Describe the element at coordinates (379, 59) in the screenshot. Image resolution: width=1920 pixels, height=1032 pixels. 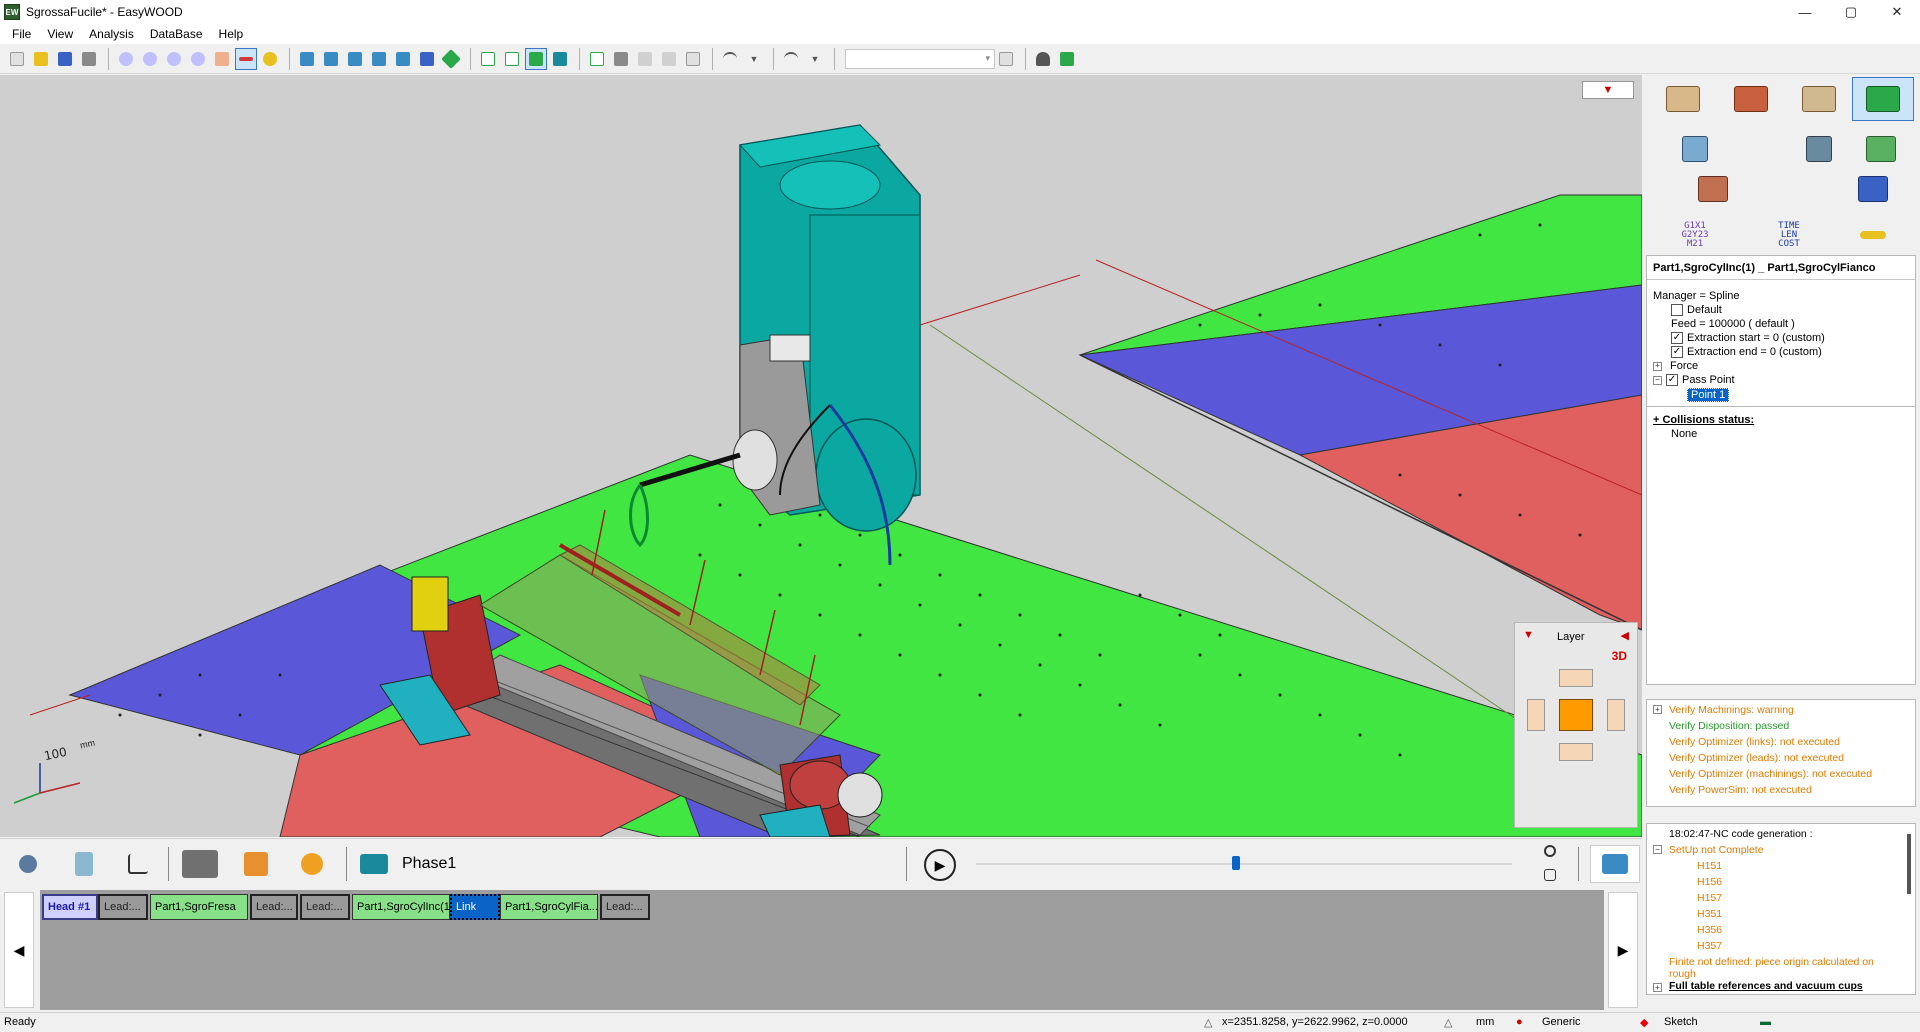
I see `view-left-icon` at that location.